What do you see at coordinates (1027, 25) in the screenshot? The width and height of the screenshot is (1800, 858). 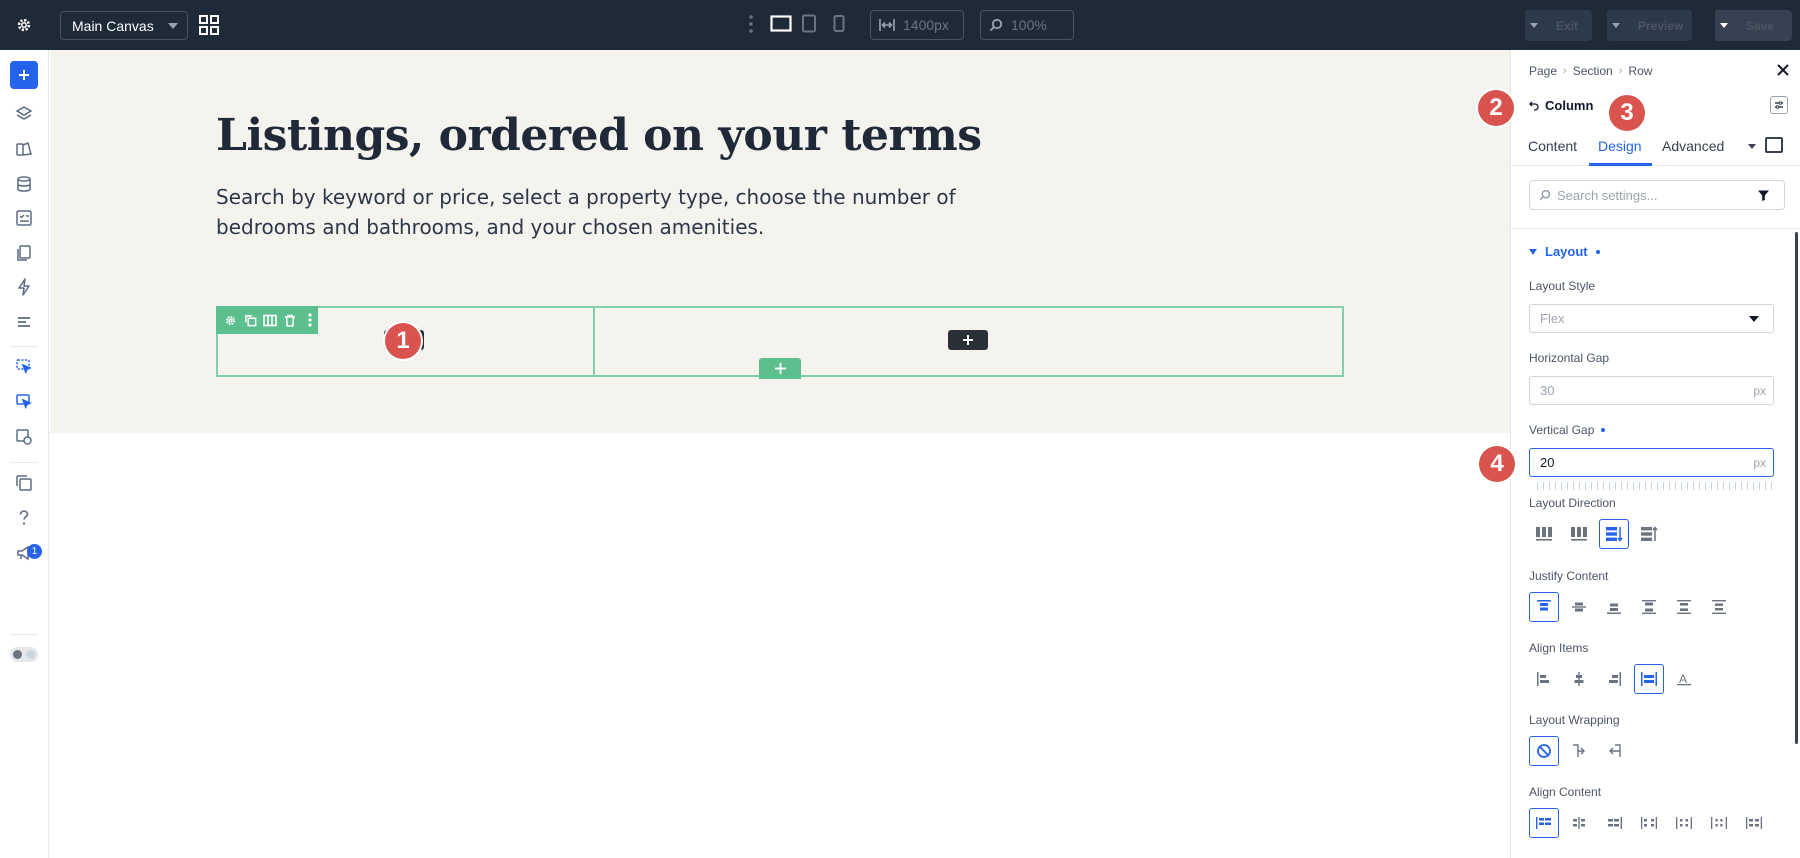 I see `zoom-field: 100%` at bounding box center [1027, 25].